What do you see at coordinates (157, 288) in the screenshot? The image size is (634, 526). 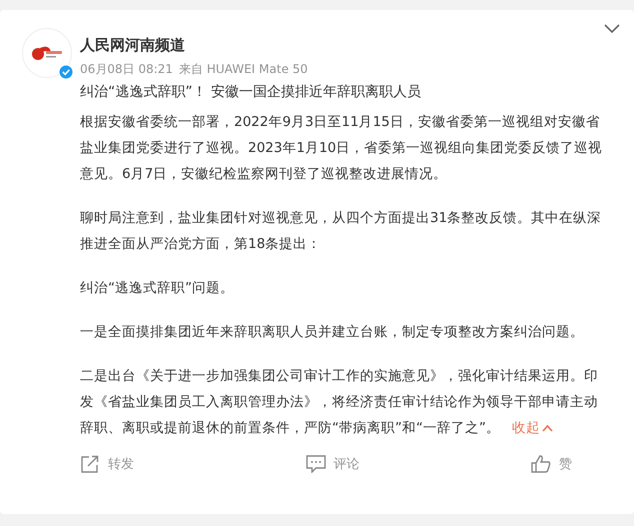 I see `post-paragraph: 纠治“逃逸式辞职”问题。` at bounding box center [157, 288].